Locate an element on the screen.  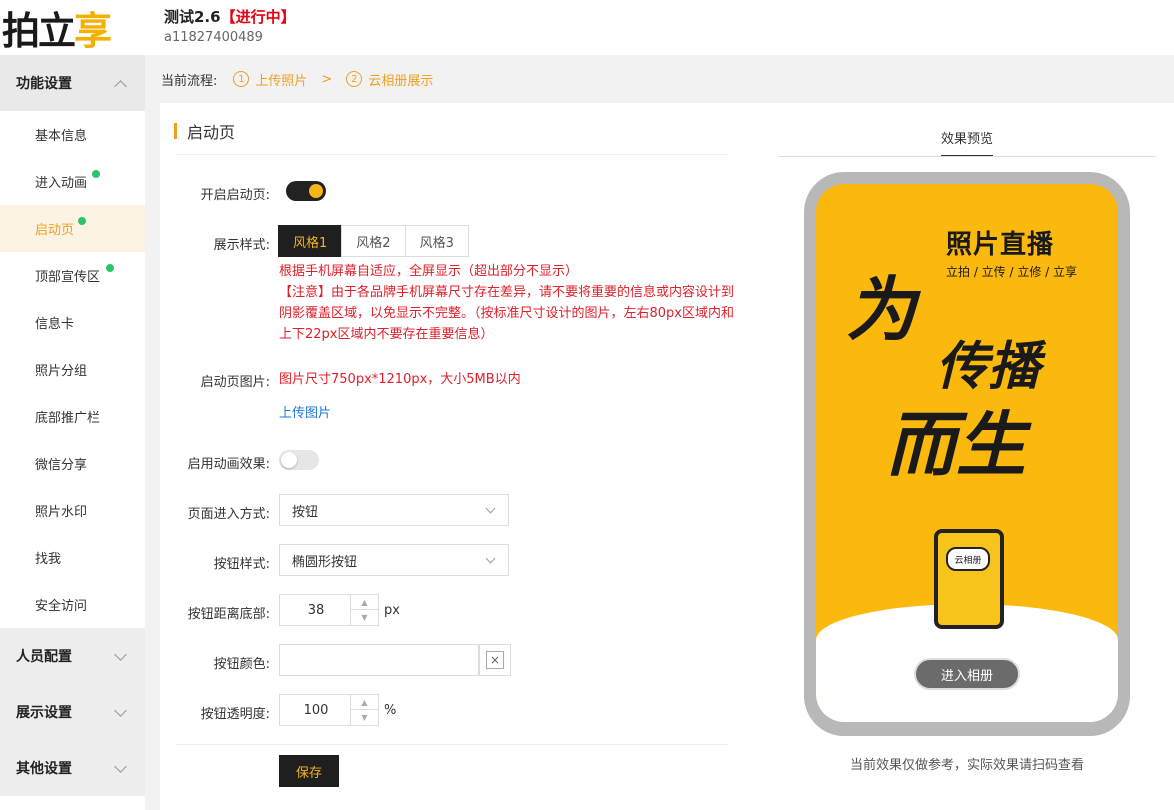
process-step-upload: 1 上传照片 is located at coordinates (270, 79).